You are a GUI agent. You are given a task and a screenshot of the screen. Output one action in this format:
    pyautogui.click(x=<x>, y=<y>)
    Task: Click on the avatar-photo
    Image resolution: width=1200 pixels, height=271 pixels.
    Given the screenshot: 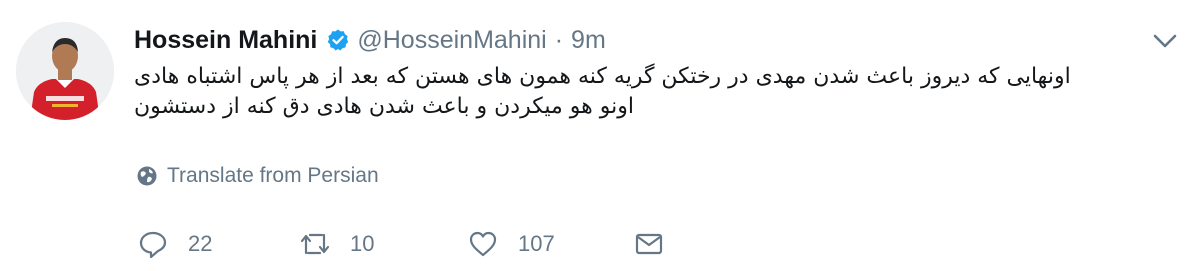 What is the action you would take?
    pyautogui.click(x=65, y=71)
    